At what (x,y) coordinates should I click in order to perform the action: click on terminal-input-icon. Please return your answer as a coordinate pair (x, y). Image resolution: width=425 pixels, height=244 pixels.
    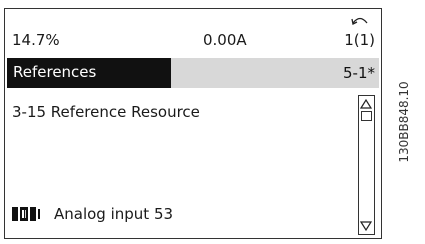
    Looking at the image, I should click on (26, 214).